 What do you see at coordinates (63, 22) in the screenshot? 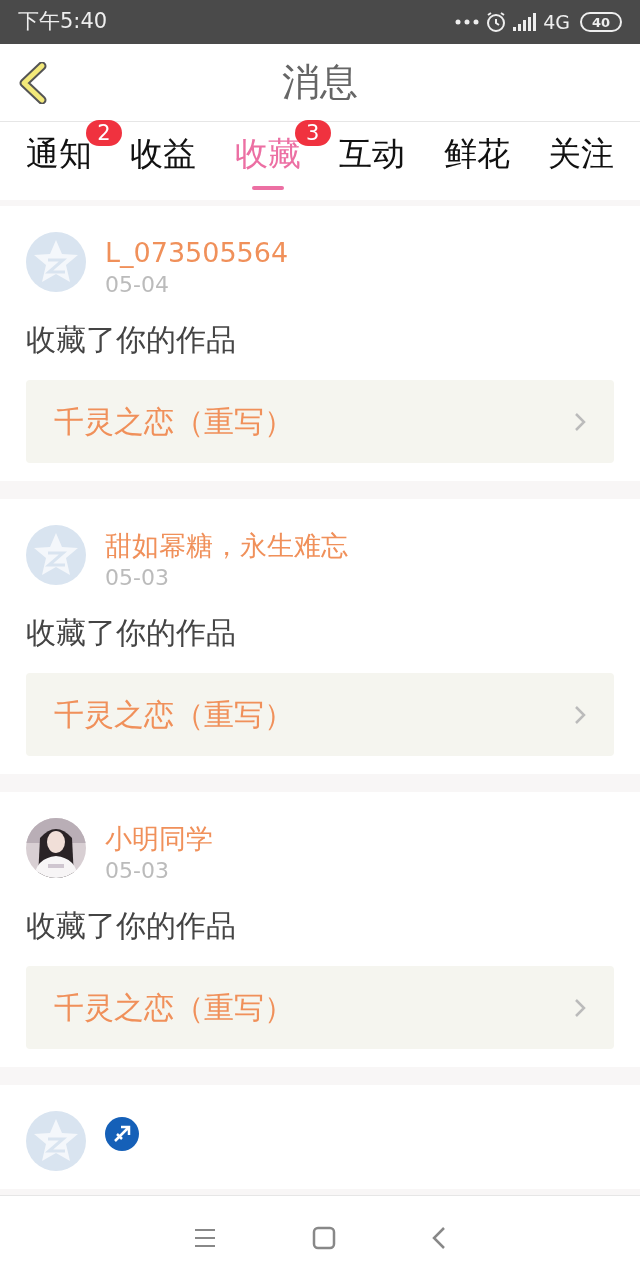
I see `status-time: 下午5:40` at bounding box center [63, 22].